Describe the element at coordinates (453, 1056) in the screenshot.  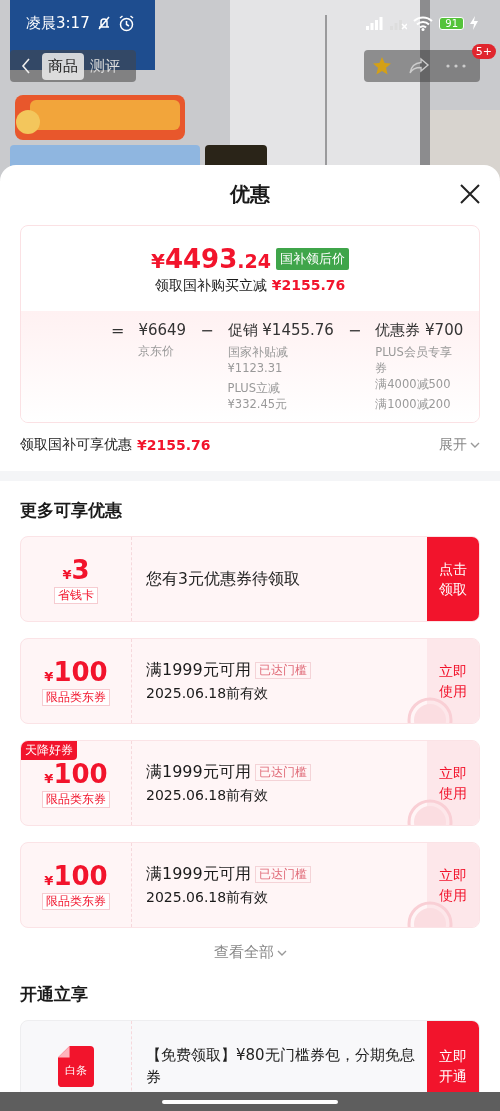
I see `activate-button: 立即开通` at that location.